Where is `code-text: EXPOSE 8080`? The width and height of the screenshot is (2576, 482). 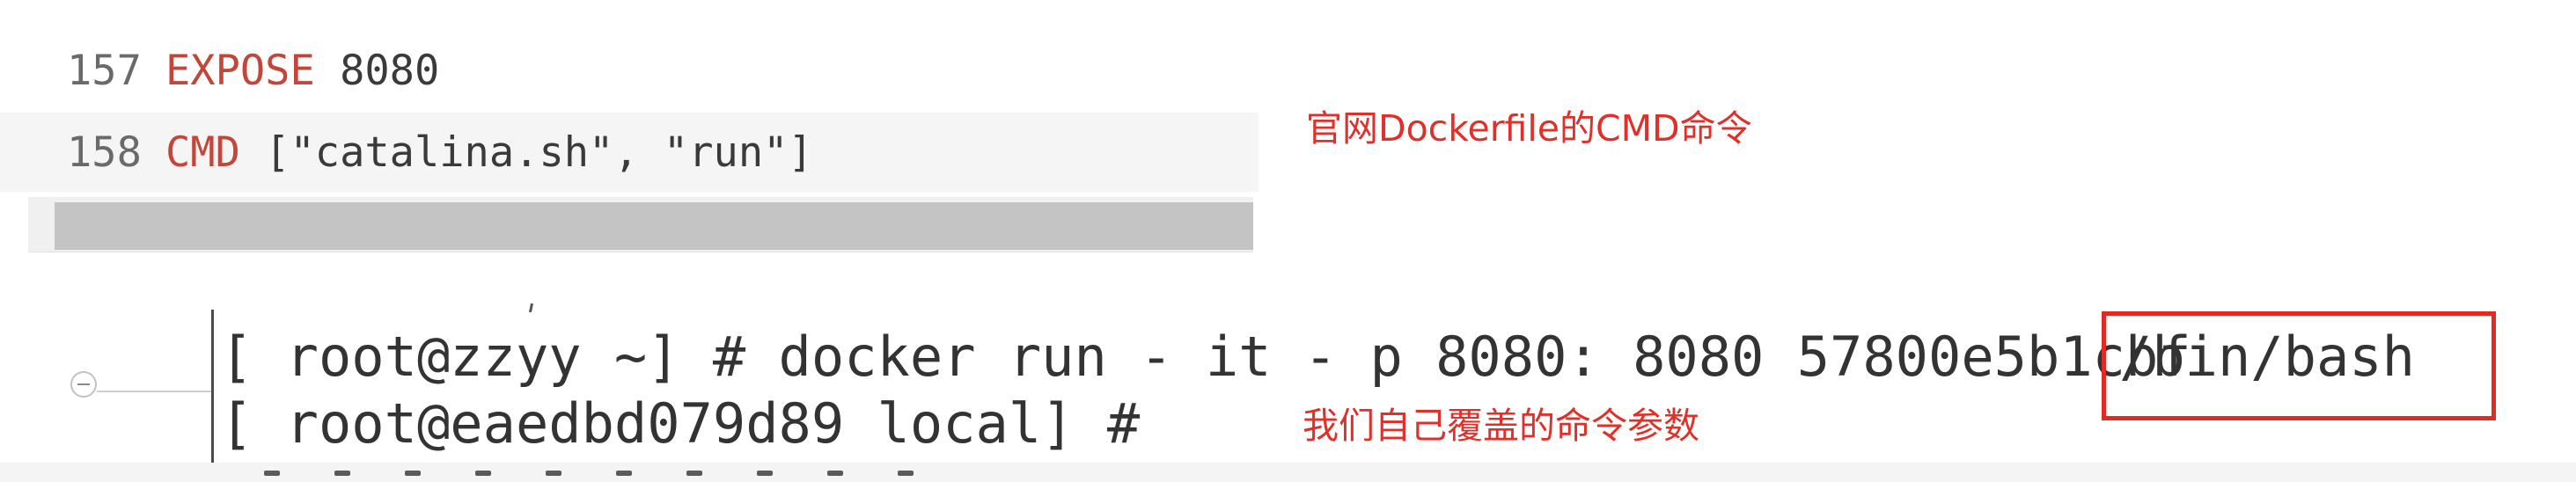 code-text: EXPOSE 8080 is located at coordinates (302, 71).